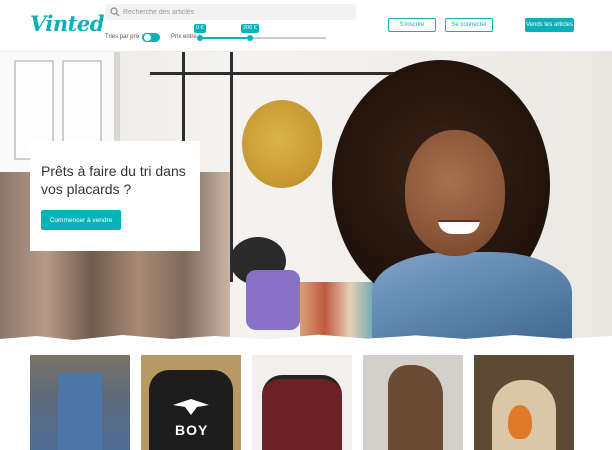  Describe the element at coordinates (225, 38) in the screenshot. I see `price-range-fill` at that location.